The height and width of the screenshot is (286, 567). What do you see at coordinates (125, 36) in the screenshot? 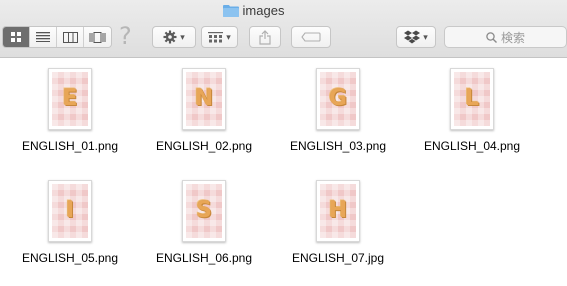
I see `help-icon: ?` at bounding box center [125, 36].